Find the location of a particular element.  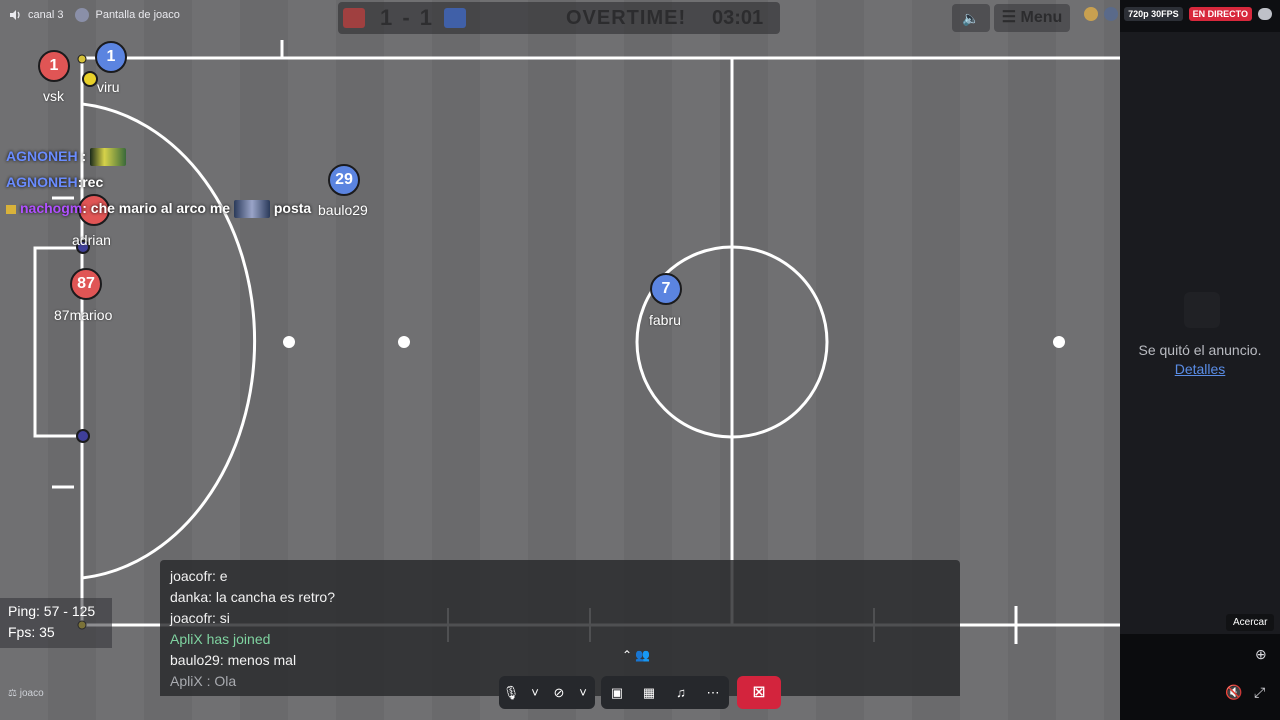

mic-camera-group: 🎙 ˅ ⊘ ˅ is located at coordinates (547, 692).